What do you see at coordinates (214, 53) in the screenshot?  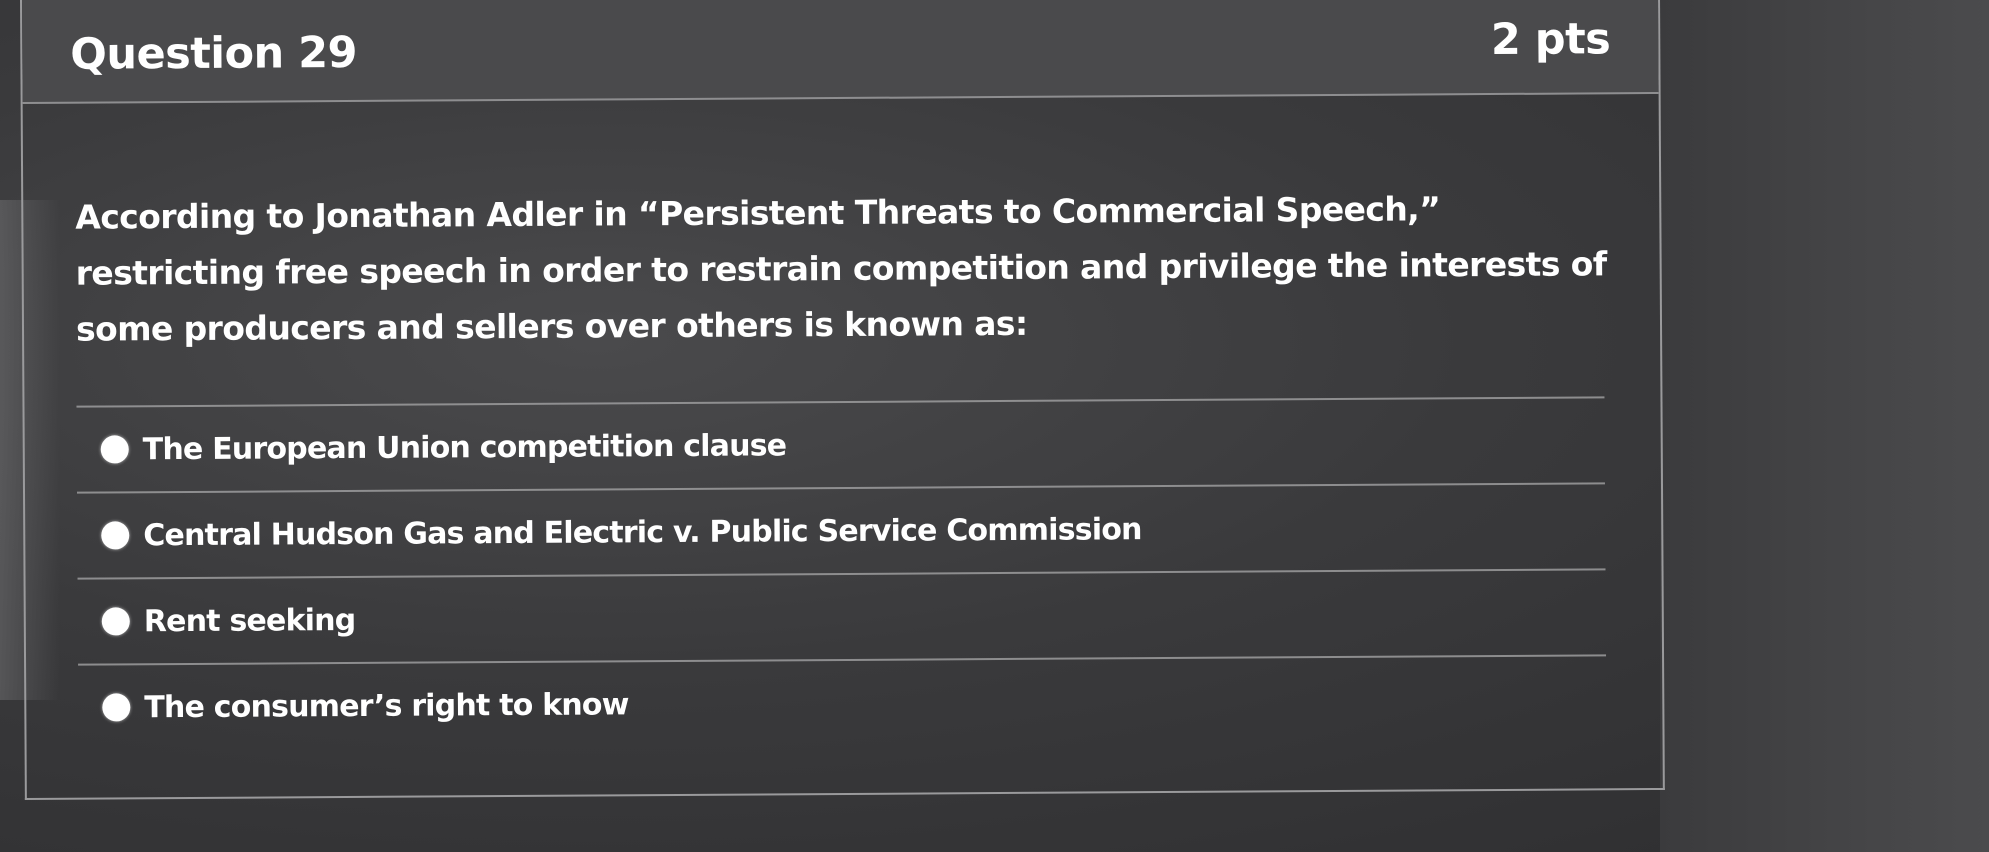 I see `question-title: Question 29` at bounding box center [214, 53].